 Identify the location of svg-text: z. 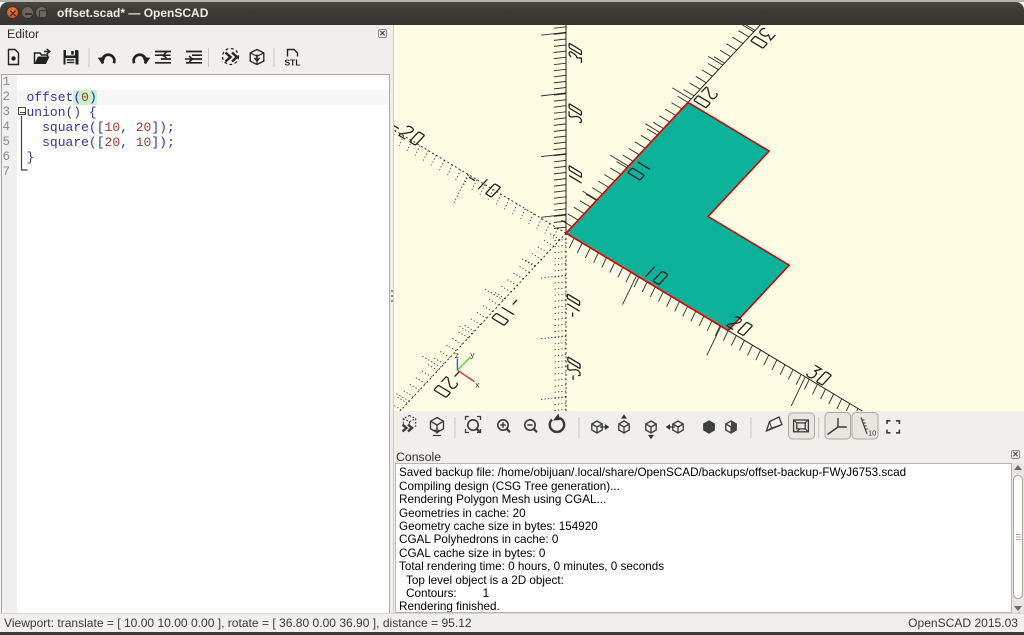
(457, 355).